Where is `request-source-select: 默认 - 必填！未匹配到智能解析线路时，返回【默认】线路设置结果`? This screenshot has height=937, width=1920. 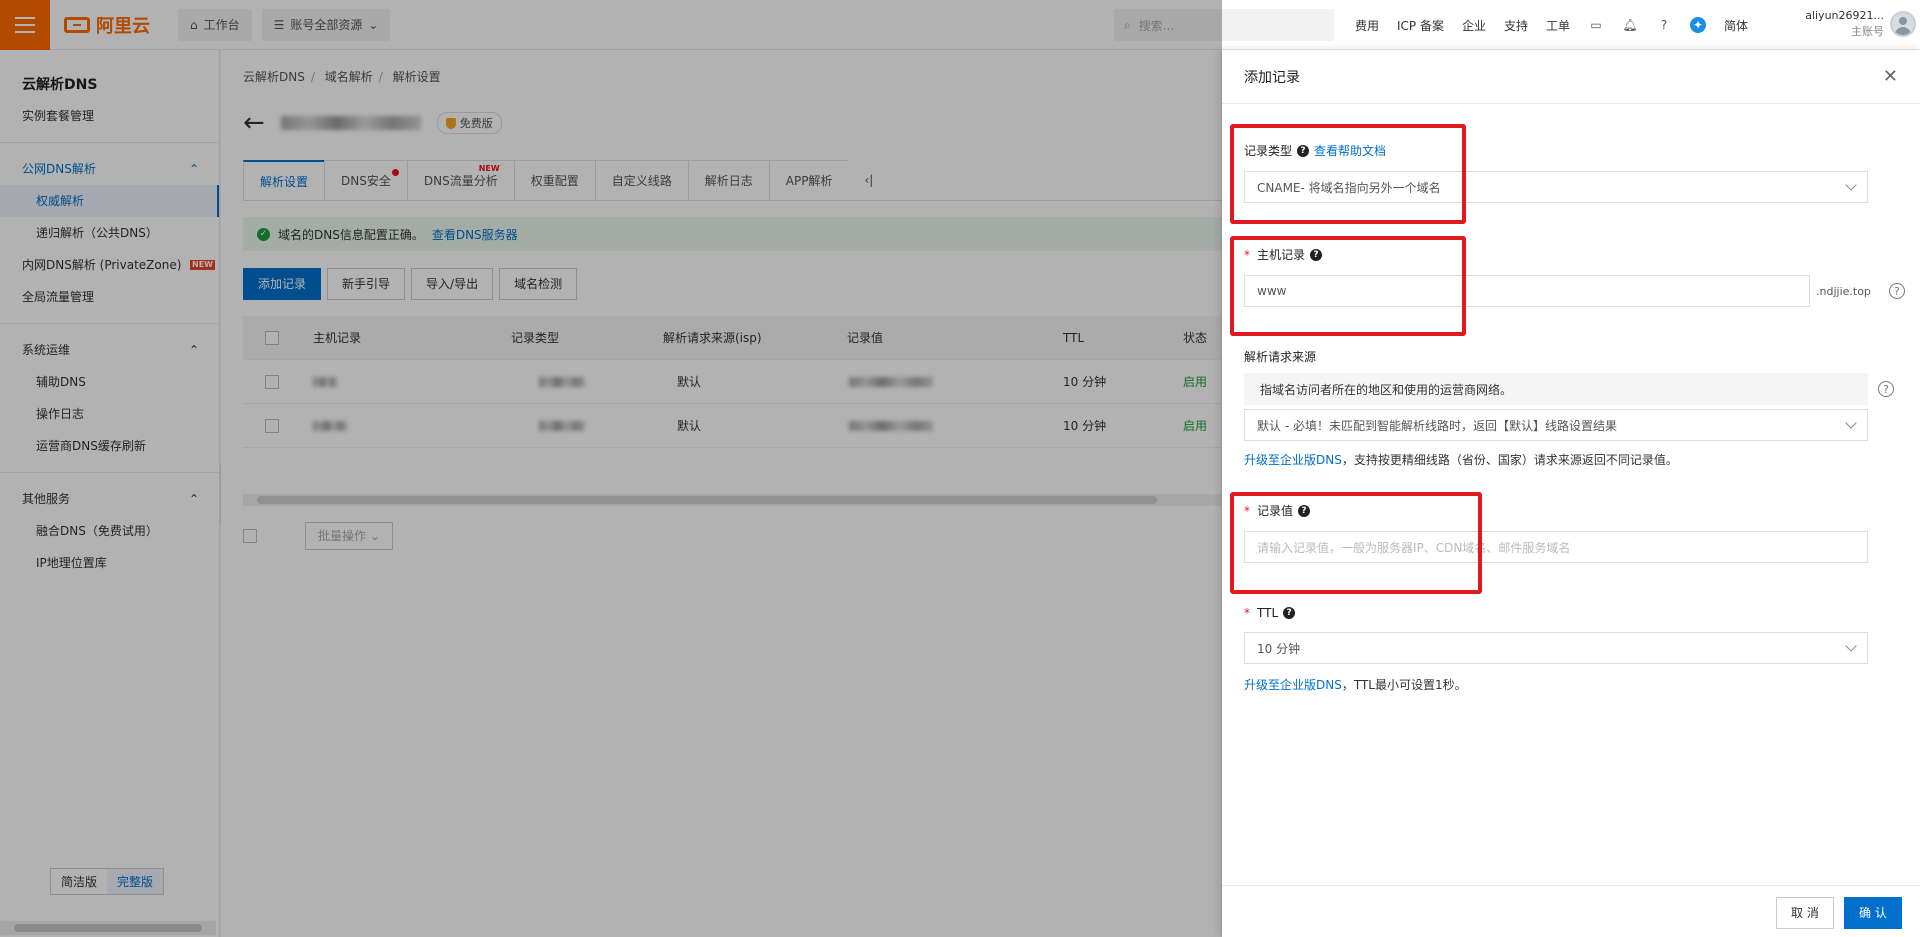
request-source-select: 默认 - 必填！未匹配到智能解析线路时，返回【默认】线路设置结果 is located at coordinates (1556, 425).